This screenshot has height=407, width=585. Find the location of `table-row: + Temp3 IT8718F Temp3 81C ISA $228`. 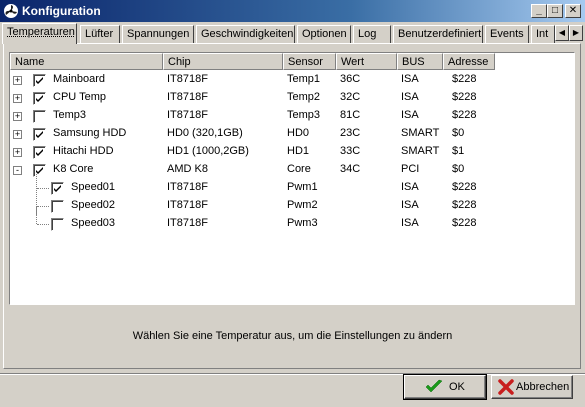

table-row: + Temp3 IT8718F Temp3 81C ISA $228 is located at coordinates (292, 116).